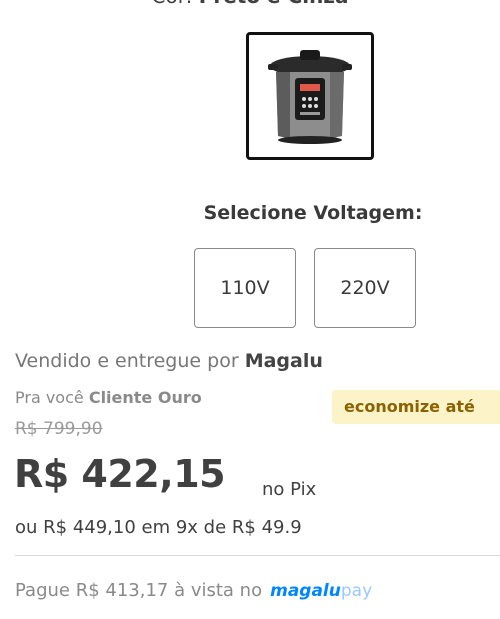  What do you see at coordinates (274, 4) in the screenshot?
I see `color-label-value: Preto e Cinza` at bounding box center [274, 4].